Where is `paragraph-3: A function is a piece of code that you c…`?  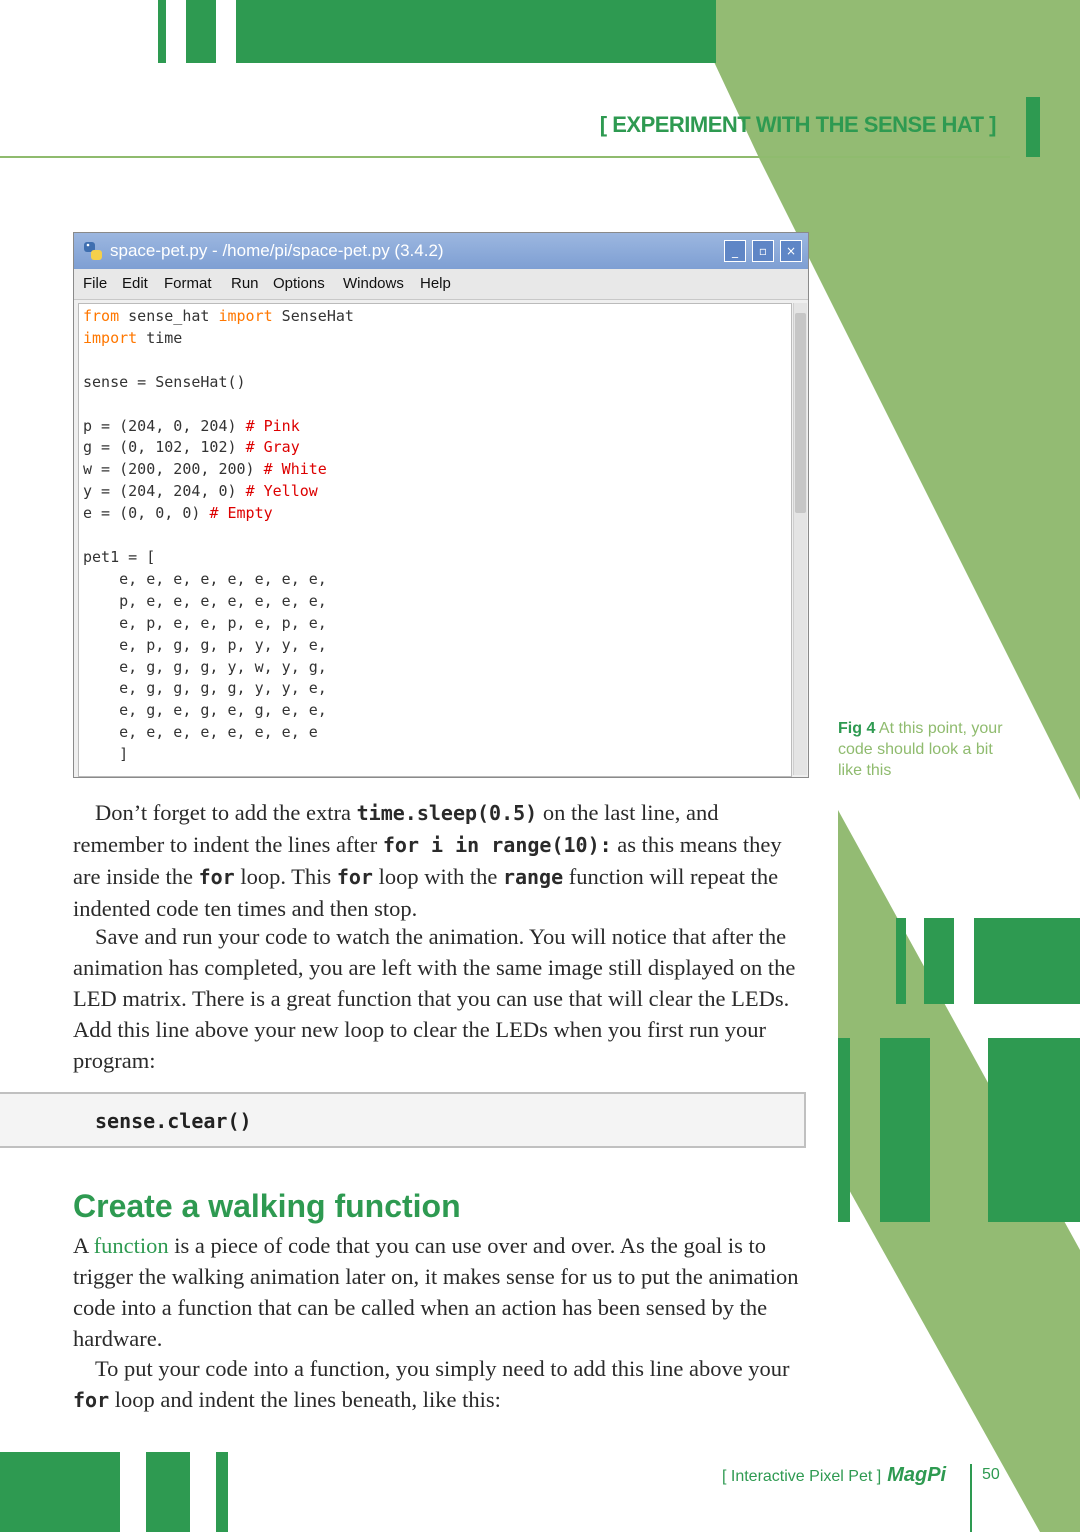
paragraph-3: A function is a piece of code that you c… is located at coordinates (436, 1292).